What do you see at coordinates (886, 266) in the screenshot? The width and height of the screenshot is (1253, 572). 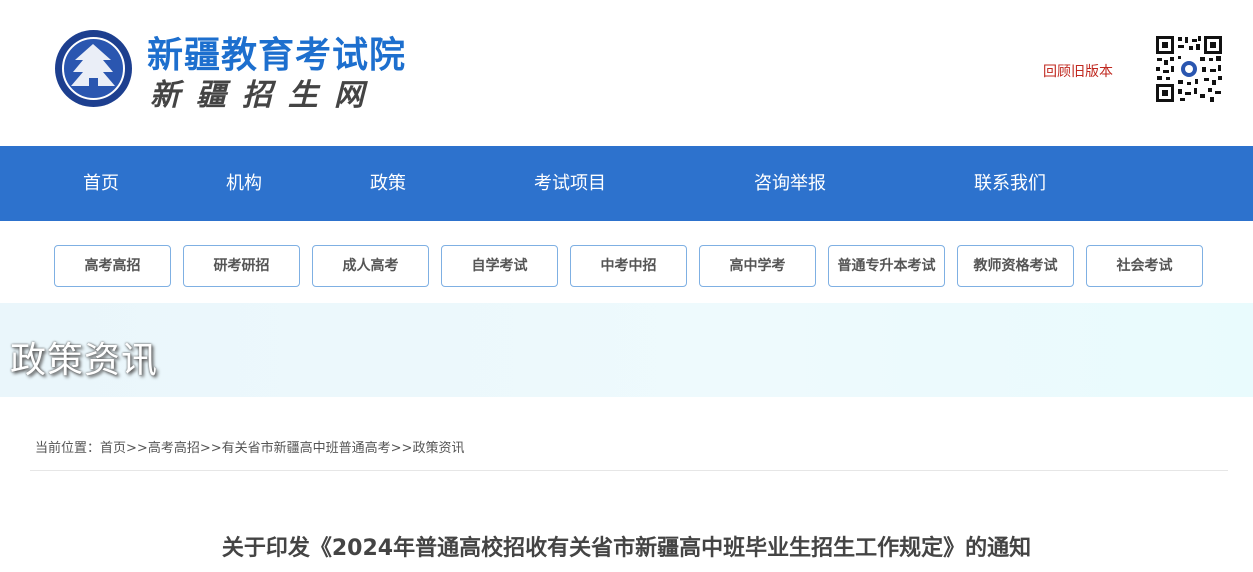 I see `category-upgrade-exam-button: 普通专升本考试` at bounding box center [886, 266].